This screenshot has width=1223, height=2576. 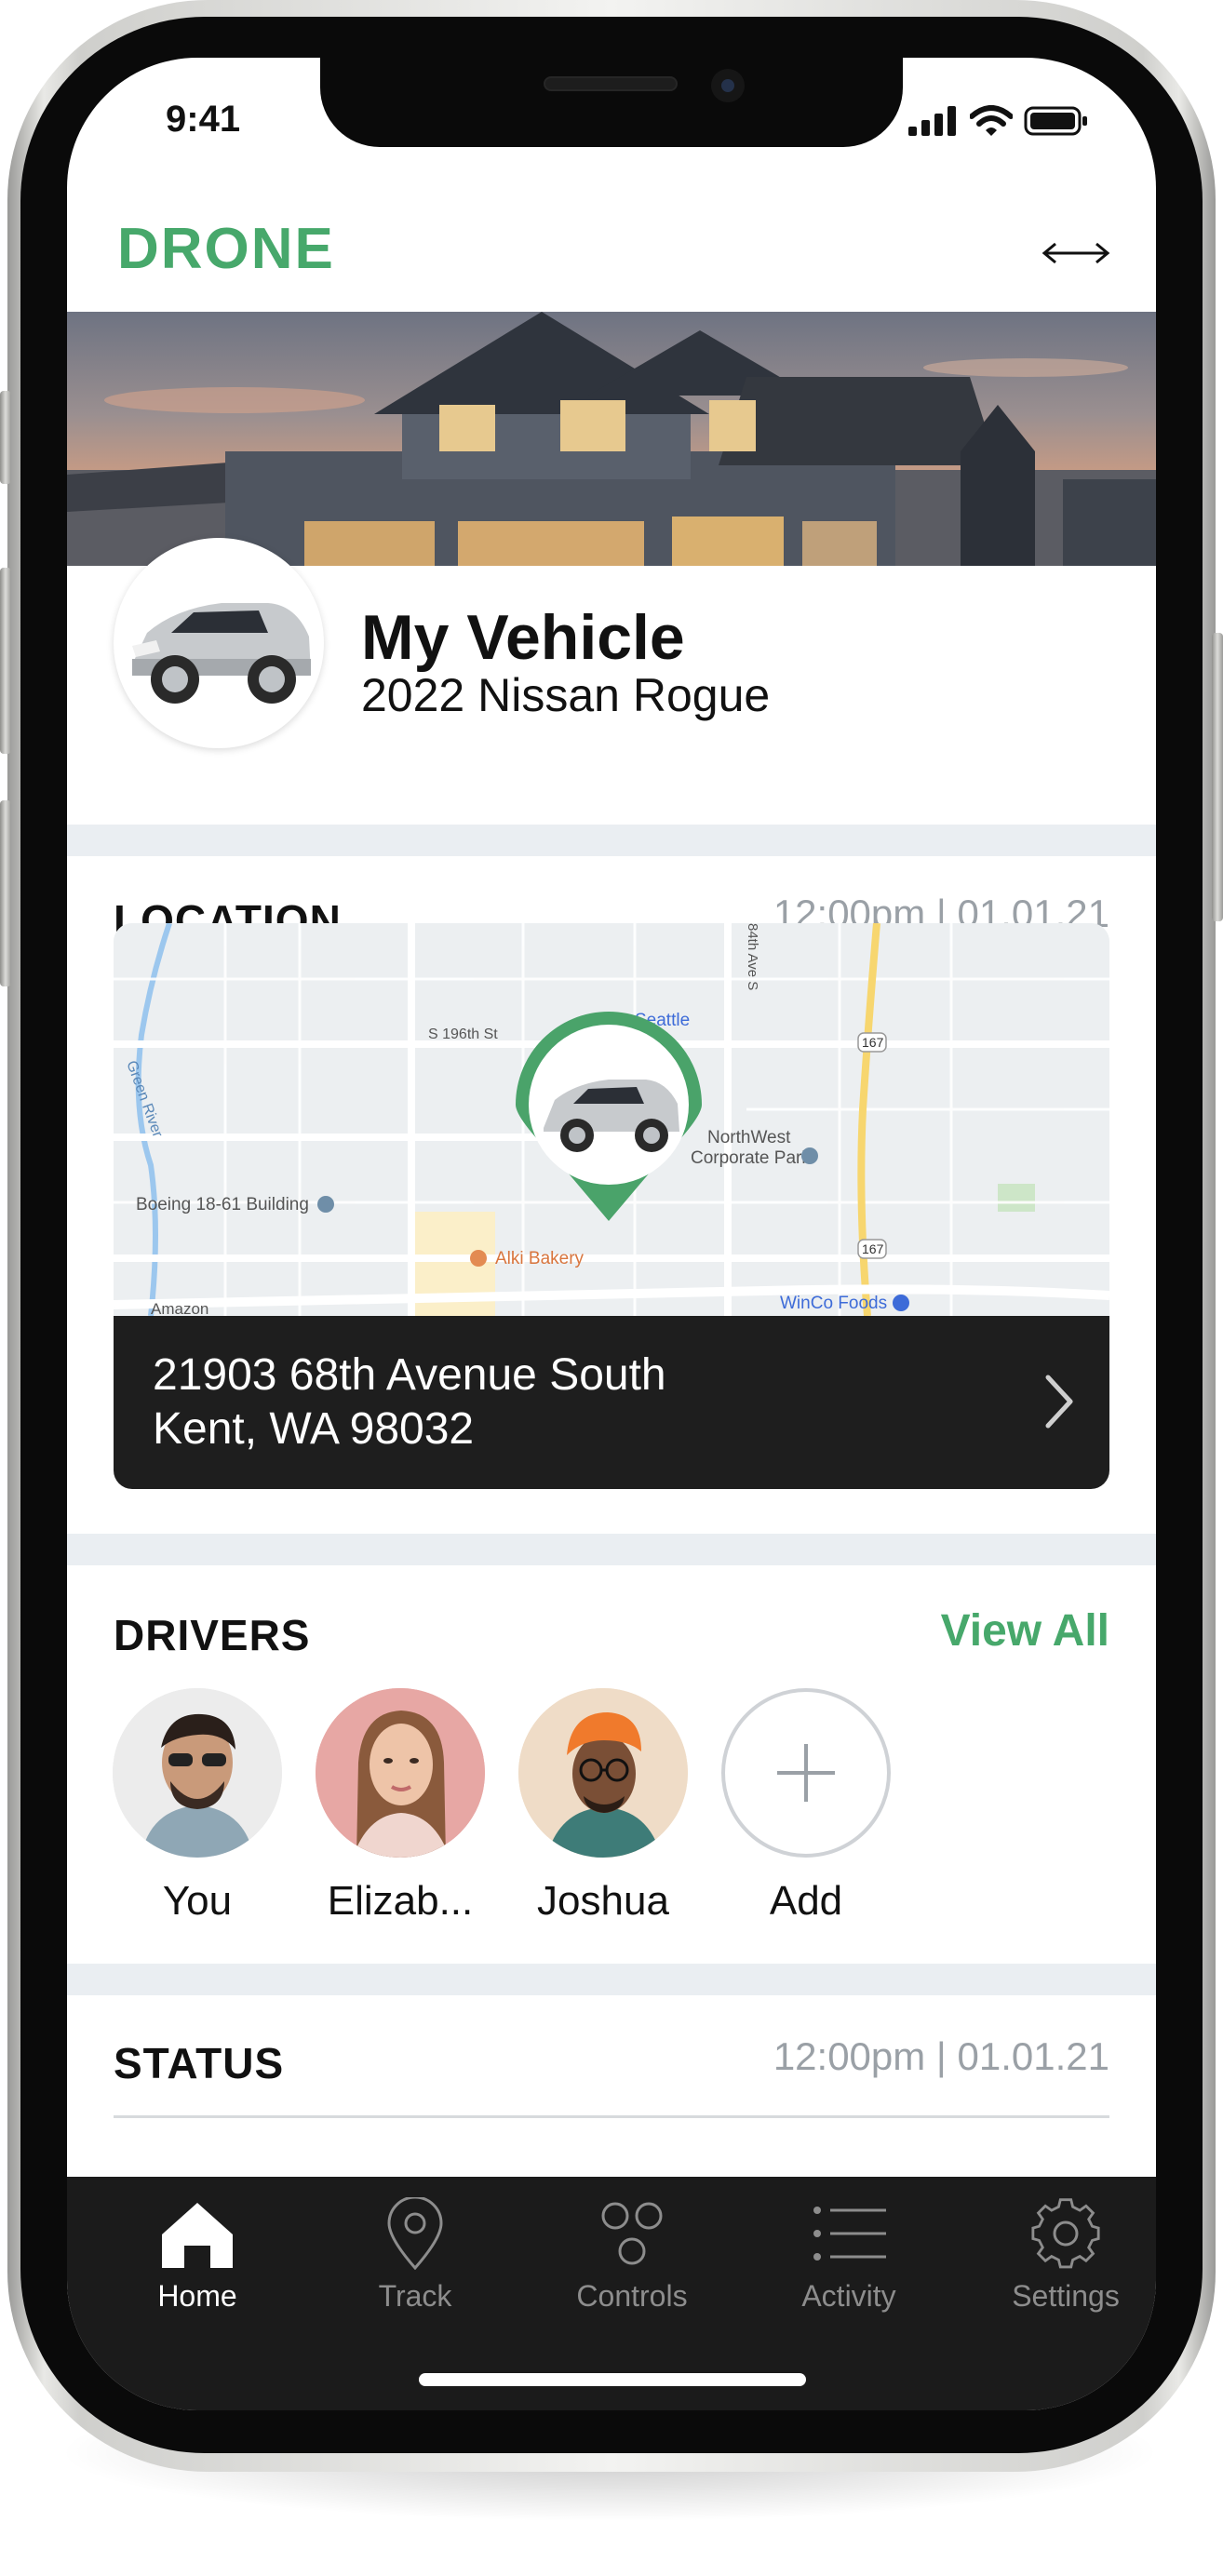 I want to click on battery-icon, so click(x=1055, y=121).